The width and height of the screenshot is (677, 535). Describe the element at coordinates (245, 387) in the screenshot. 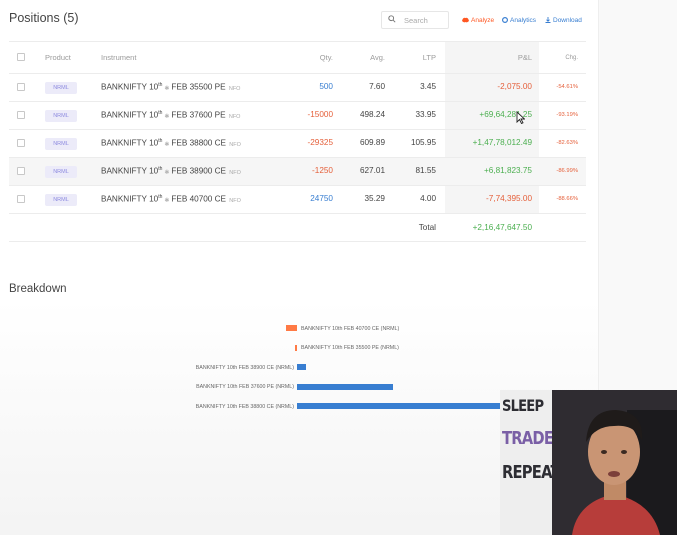

I see `breakdown-bar-label: BANKNIFTY 10th FEB 37600 PE (NRML)` at that location.